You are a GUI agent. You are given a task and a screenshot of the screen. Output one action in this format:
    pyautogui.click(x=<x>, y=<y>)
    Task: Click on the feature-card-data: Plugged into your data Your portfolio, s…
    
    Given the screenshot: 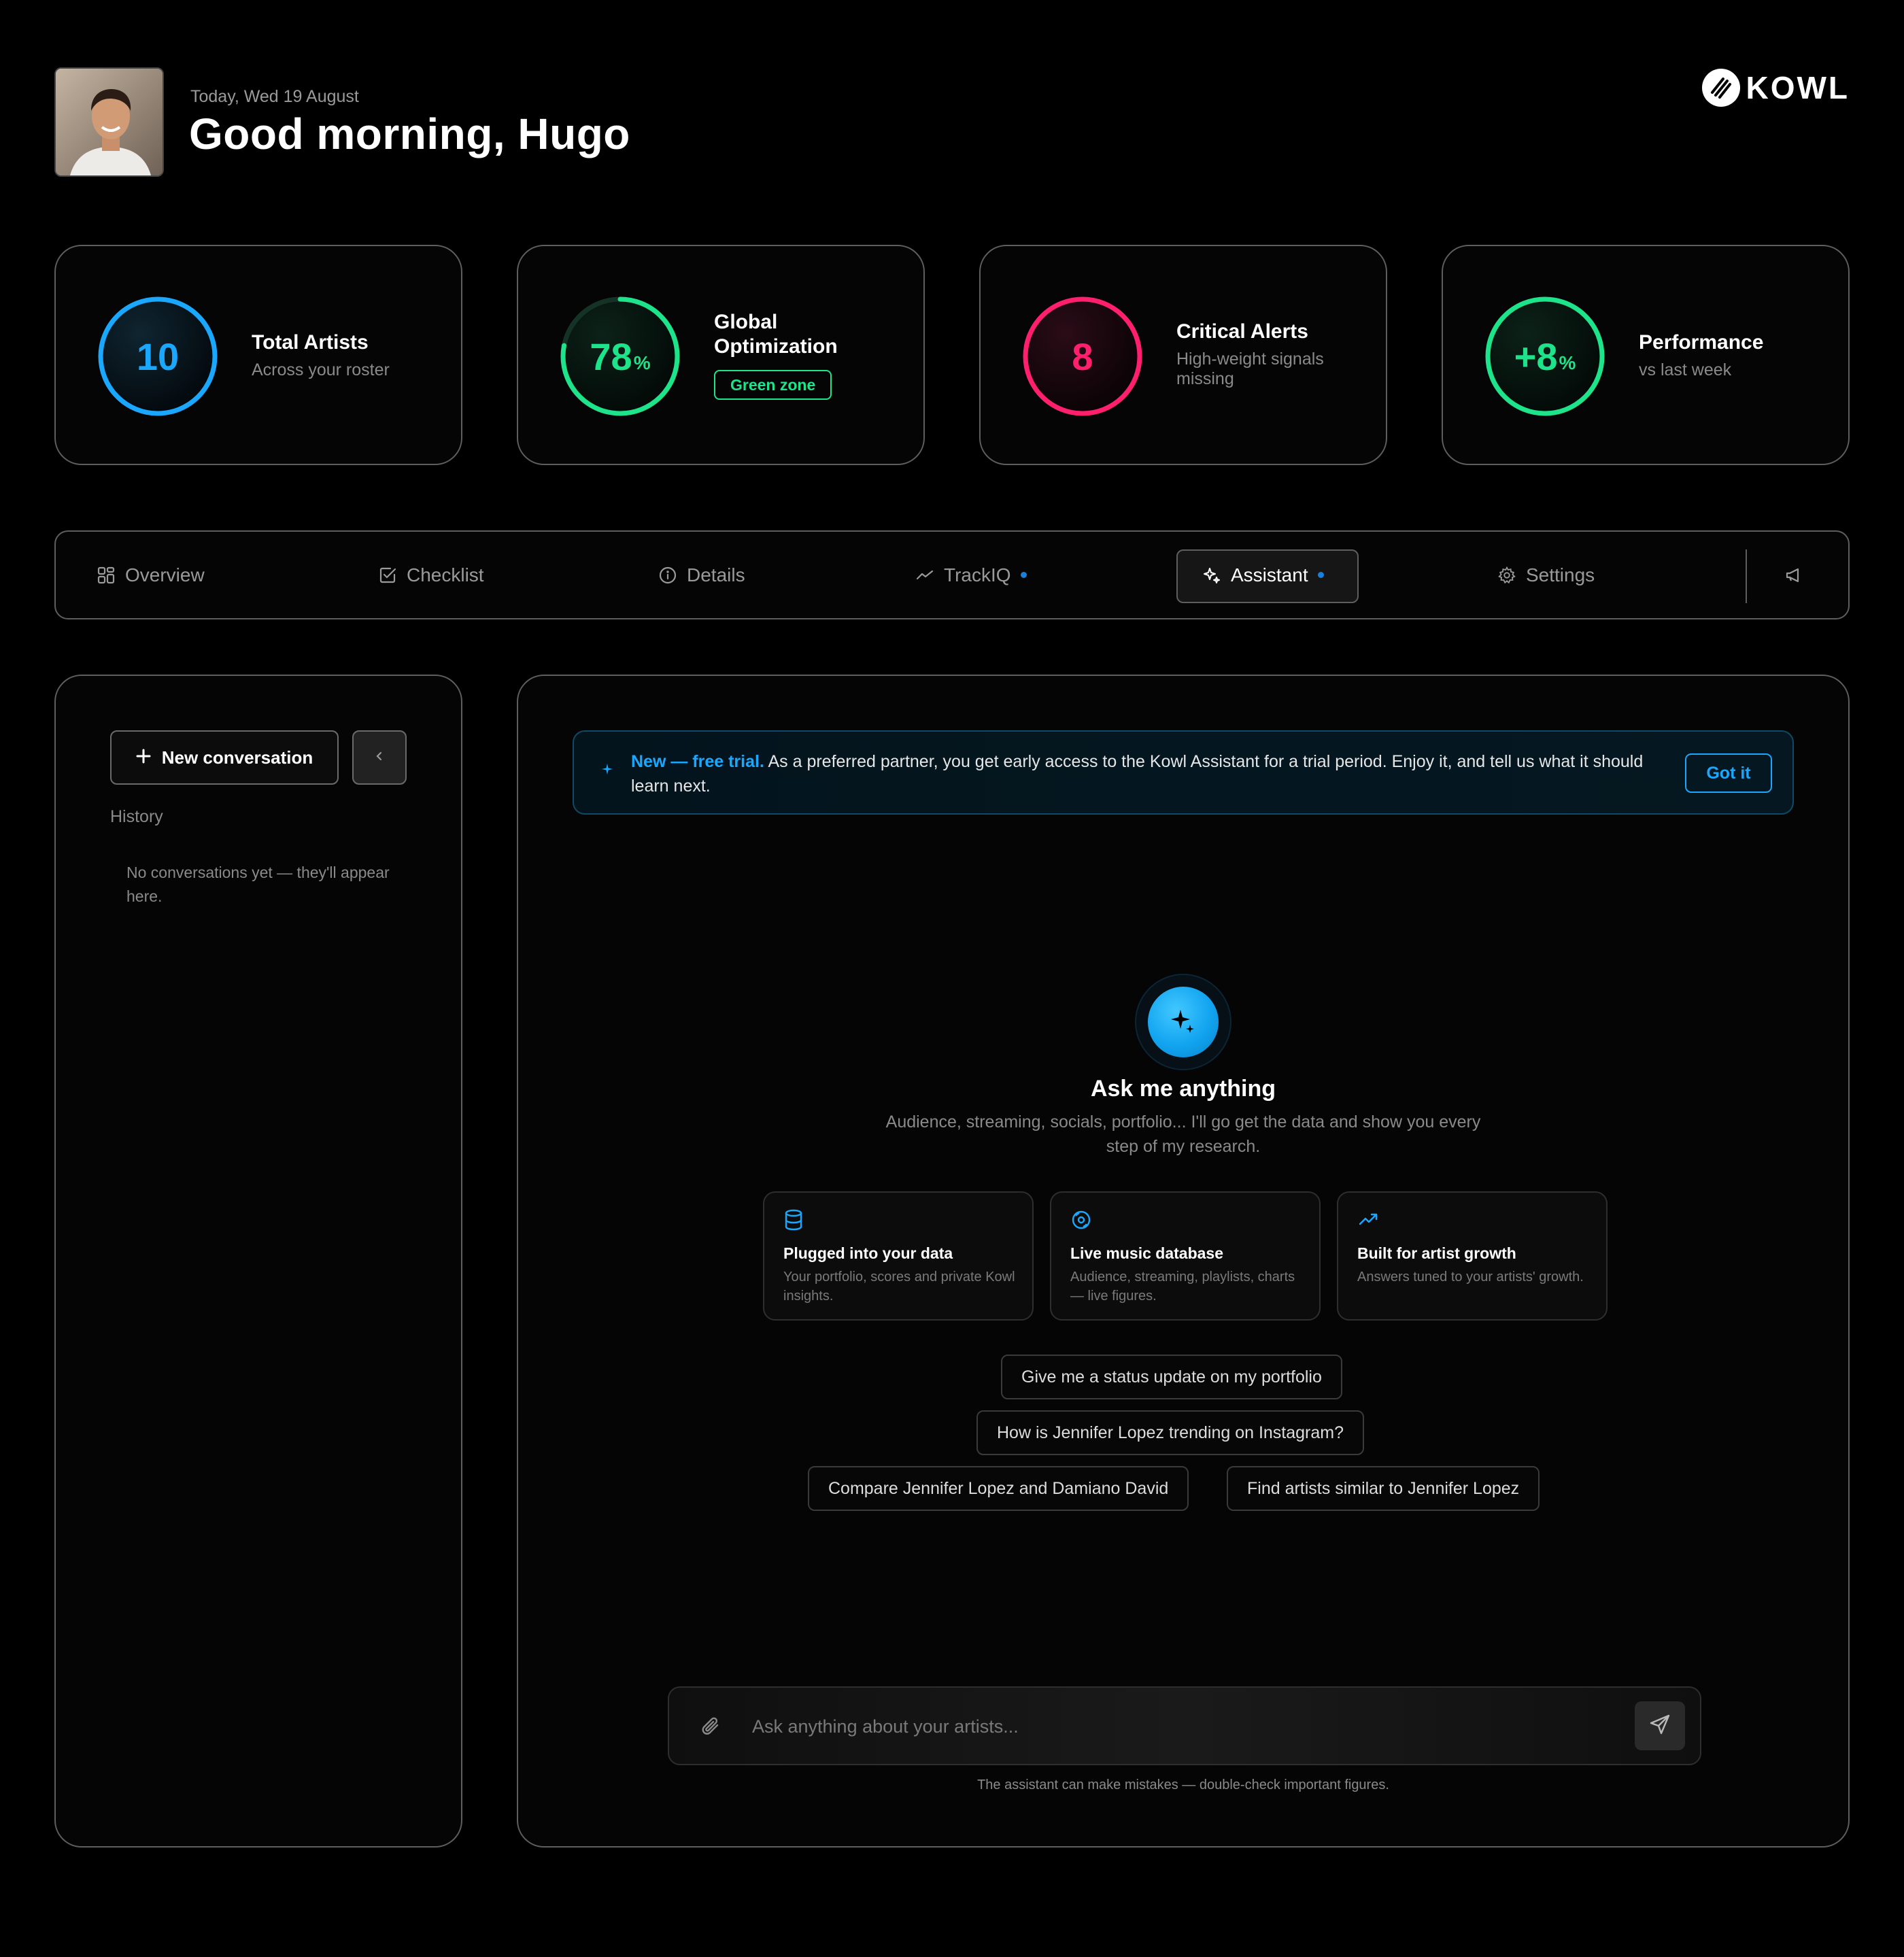 What is the action you would take?
    pyautogui.click(x=899, y=1256)
    